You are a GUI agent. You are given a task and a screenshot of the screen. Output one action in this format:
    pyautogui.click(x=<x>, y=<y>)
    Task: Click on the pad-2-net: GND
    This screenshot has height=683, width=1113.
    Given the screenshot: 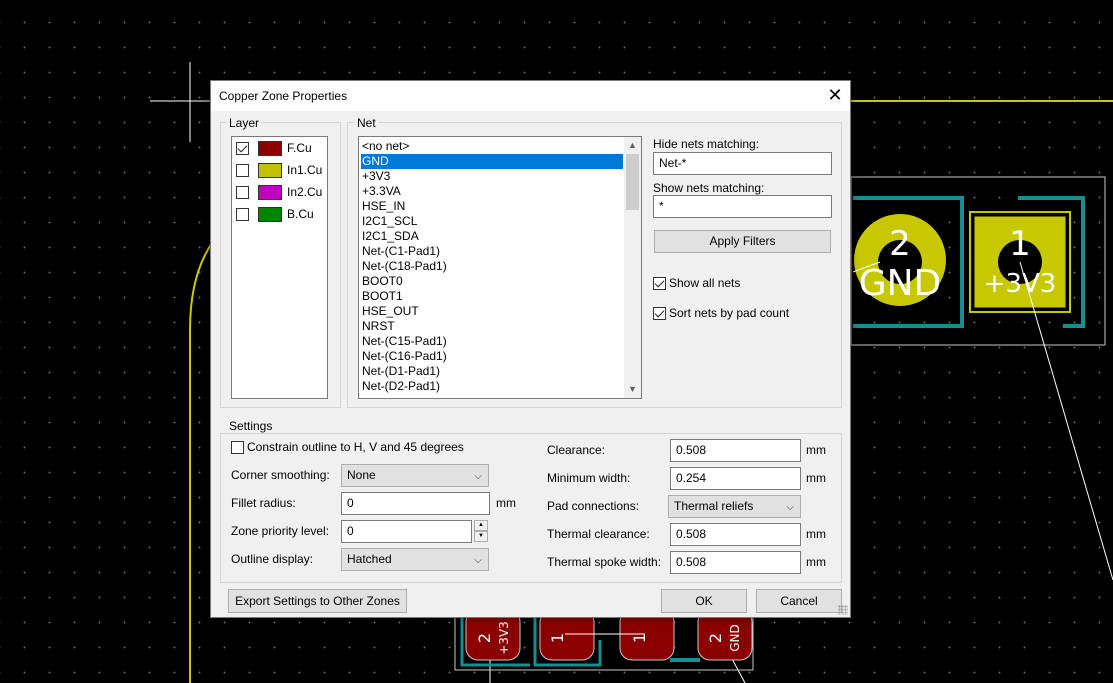 What is the action you would take?
    pyautogui.click(x=900, y=283)
    